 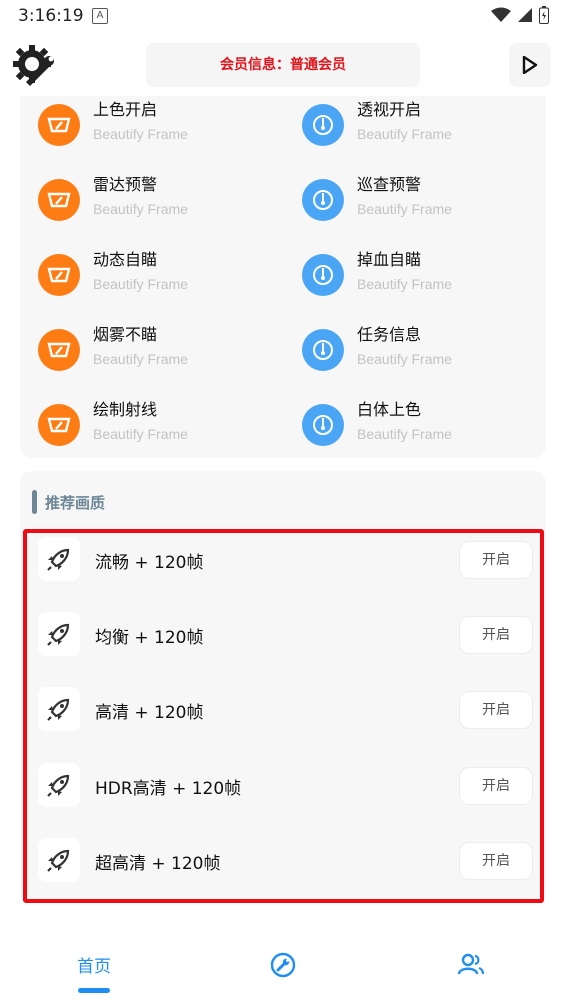 I want to click on member-info: 会员信息：普通会员, so click(x=283, y=65).